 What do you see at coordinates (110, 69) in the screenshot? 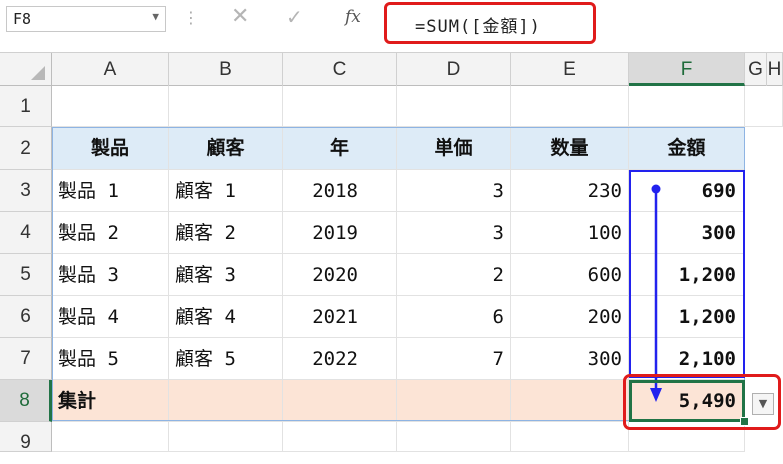
I see `column-header-a: A` at bounding box center [110, 69].